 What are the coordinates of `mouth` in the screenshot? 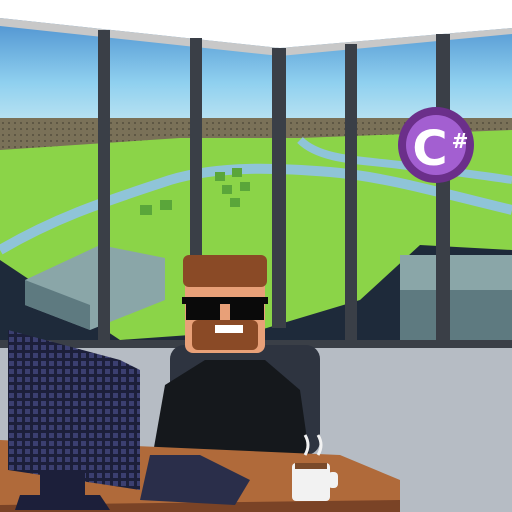 It's located at (229, 329).